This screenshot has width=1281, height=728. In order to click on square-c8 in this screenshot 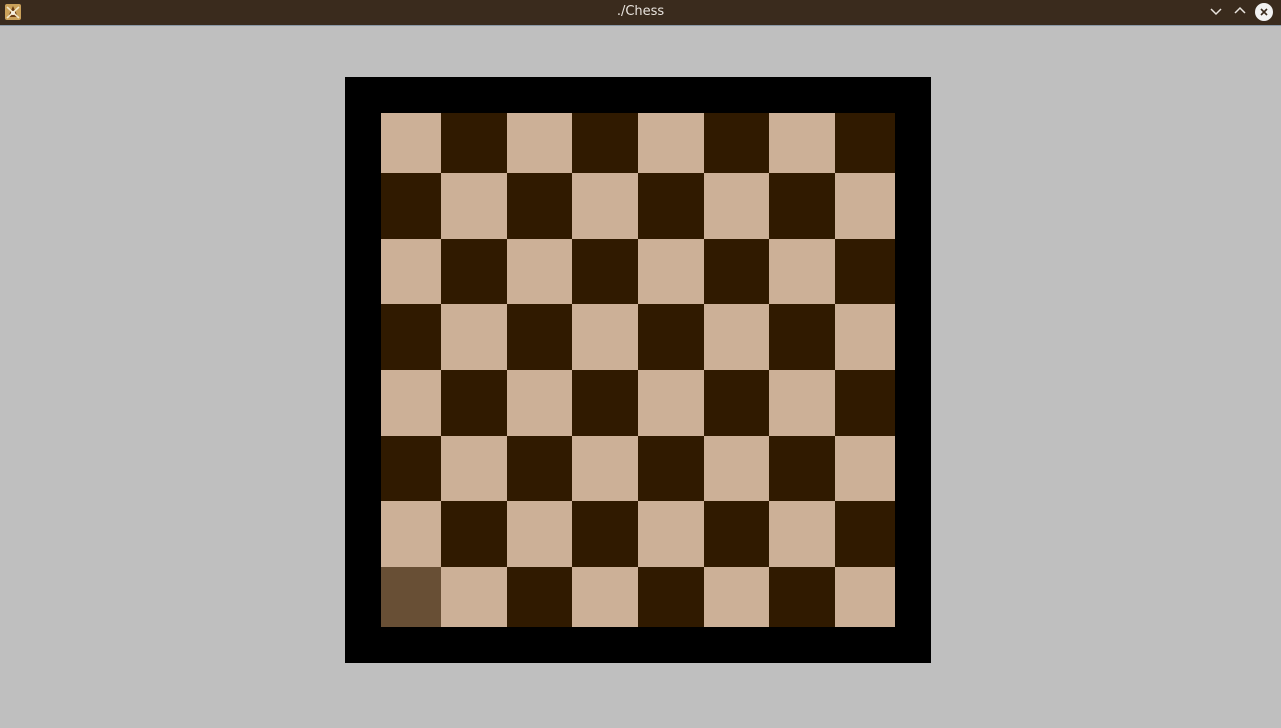, I will do `click(539, 143)`.